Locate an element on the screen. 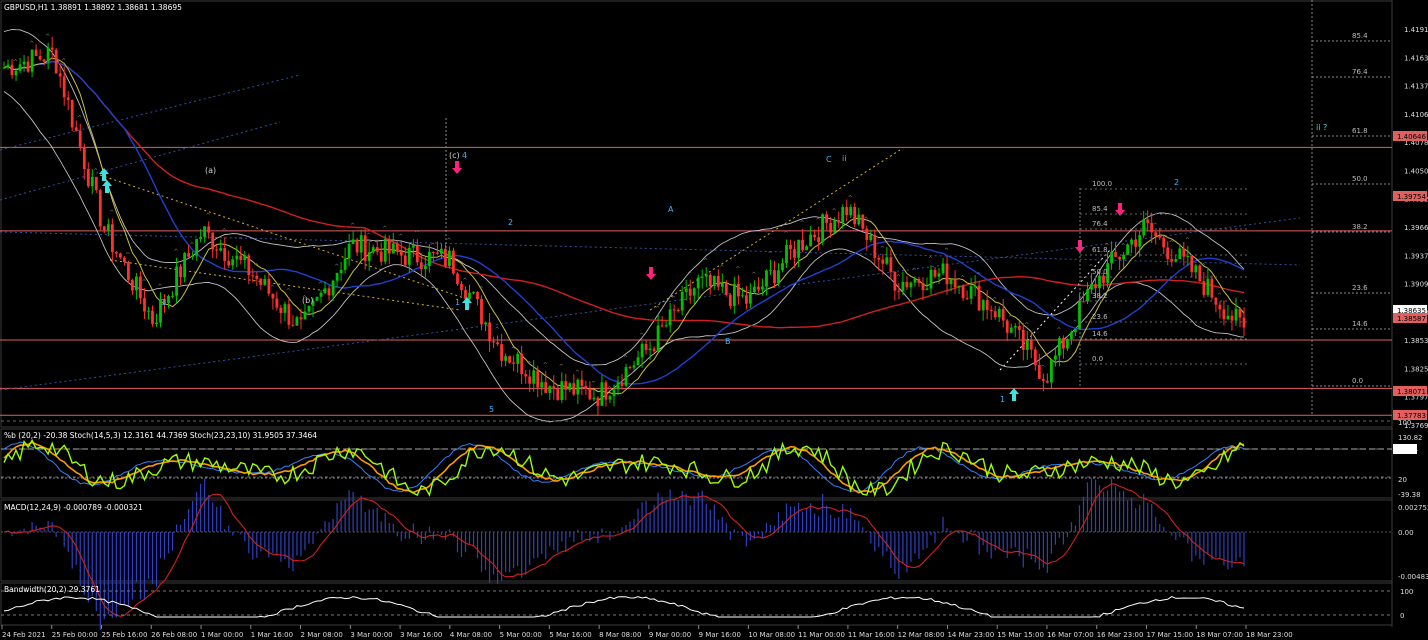 The width and height of the screenshot is (1428, 640). time-tick-label: 26 Feb 08:00 is located at coordinates (174, 635).